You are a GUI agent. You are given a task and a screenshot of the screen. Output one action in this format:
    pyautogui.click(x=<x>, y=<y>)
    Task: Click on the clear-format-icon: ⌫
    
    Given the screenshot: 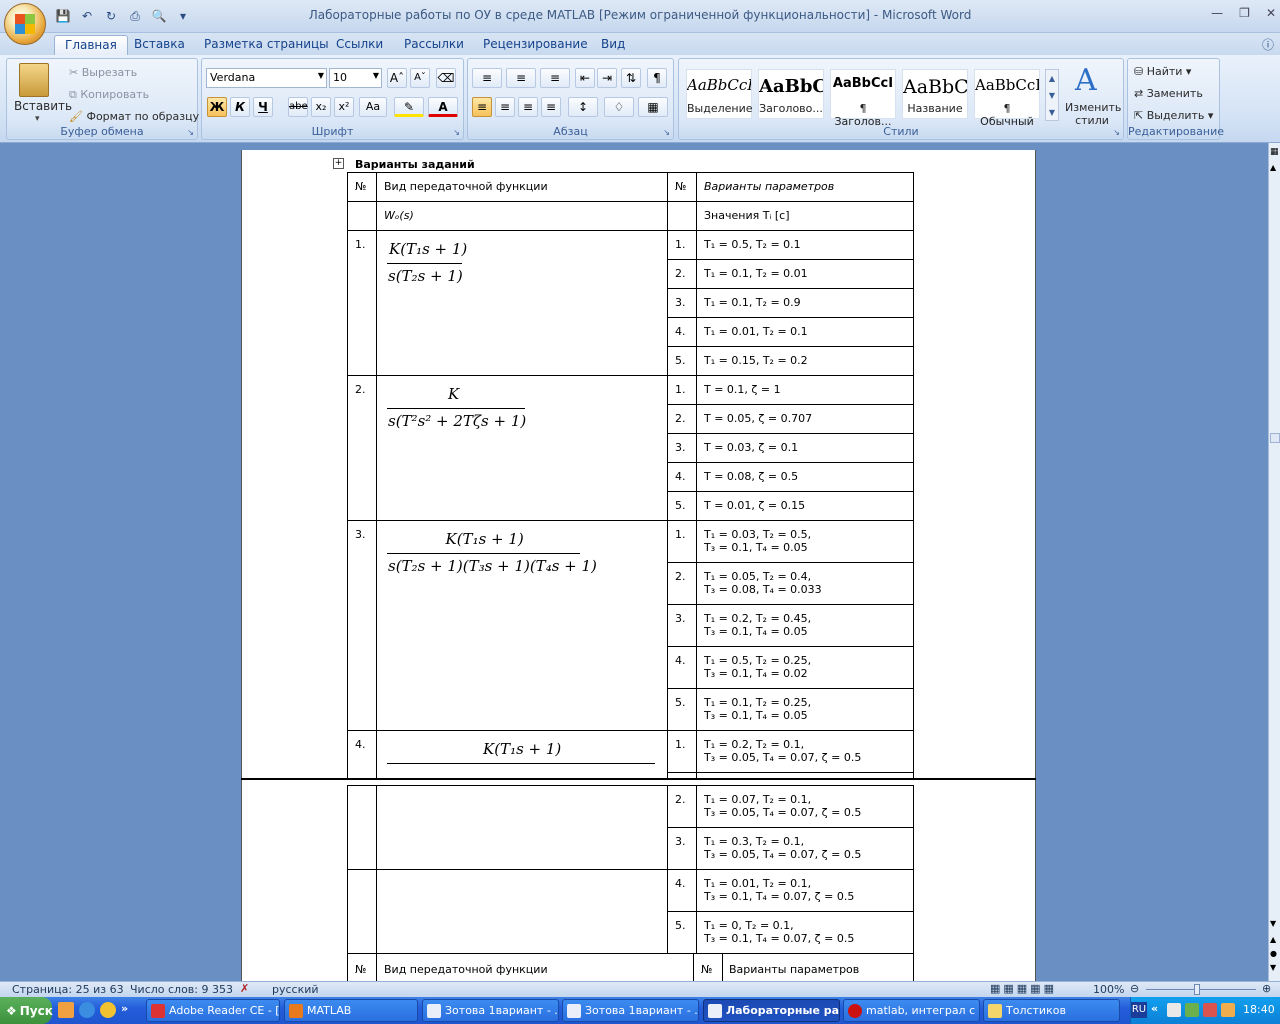 What is the action you would take?
    pyautogui.click(x=446, y=78)
    